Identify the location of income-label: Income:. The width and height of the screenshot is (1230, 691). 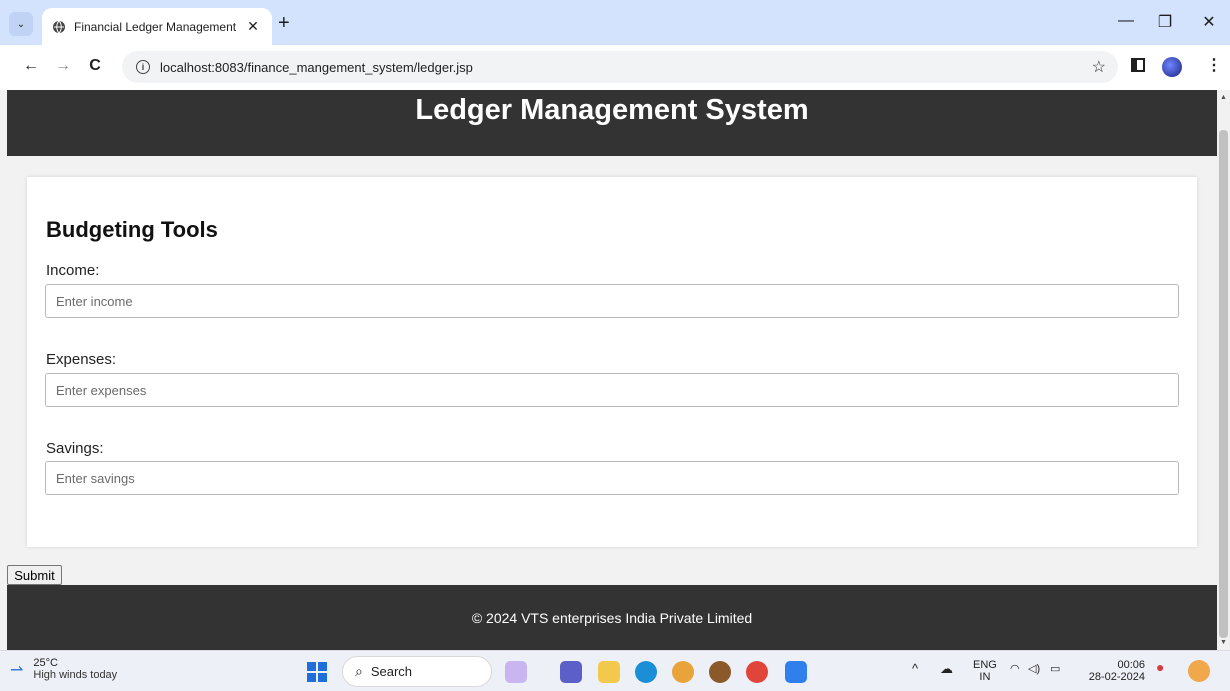
(73, 270).